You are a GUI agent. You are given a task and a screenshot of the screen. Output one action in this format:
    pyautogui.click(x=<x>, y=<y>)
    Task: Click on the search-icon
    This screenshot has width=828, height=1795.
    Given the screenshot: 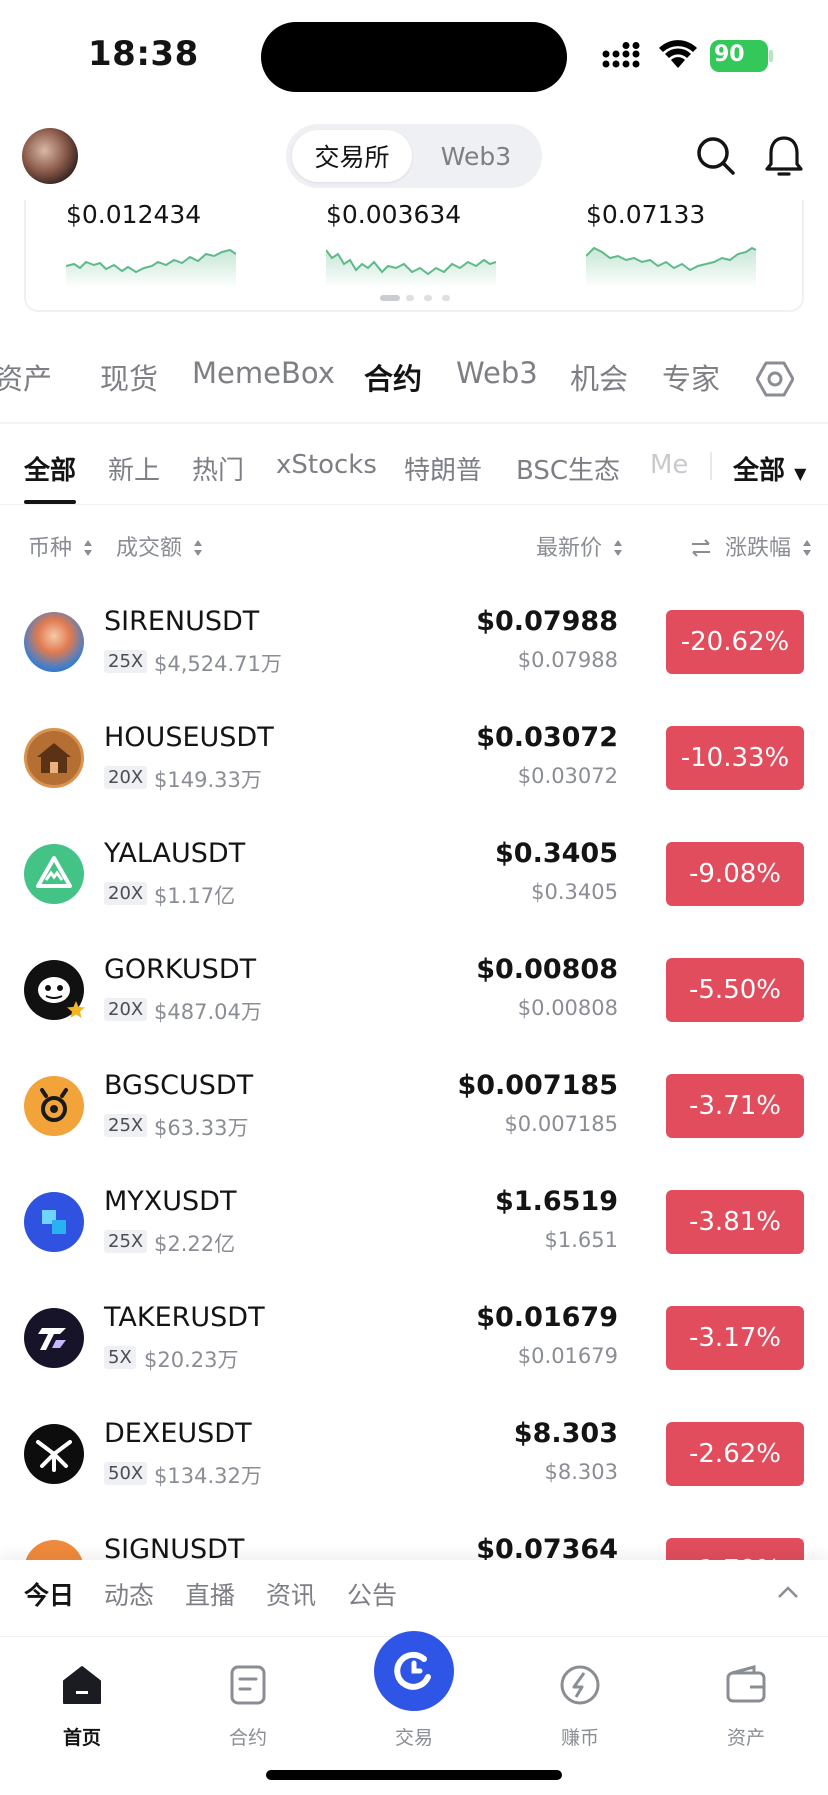 What is the action you would take?
    pyautogui.click(x=716, y=156)
    